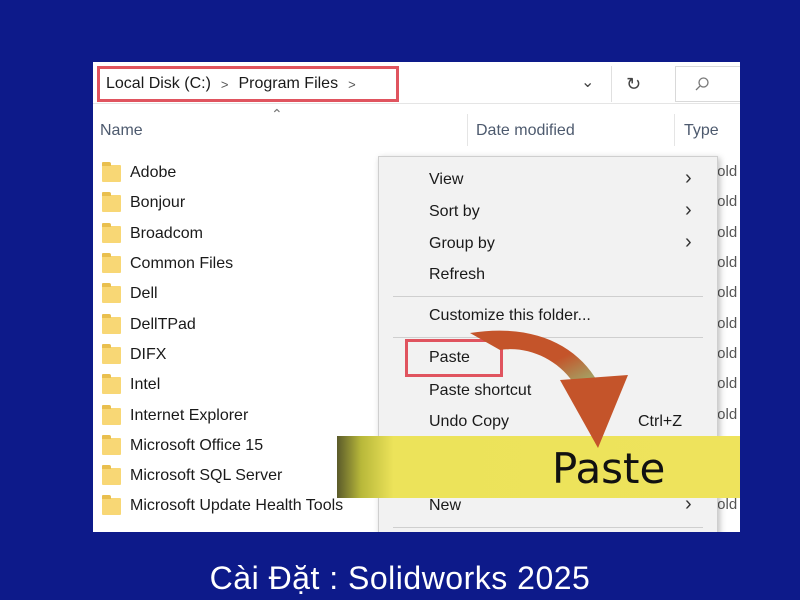 The width and height of the screenshot is (800, 600). Describe the element at coordinates (525, 131) in the screenshot. I see `column-date-header: Date modified` at that location.